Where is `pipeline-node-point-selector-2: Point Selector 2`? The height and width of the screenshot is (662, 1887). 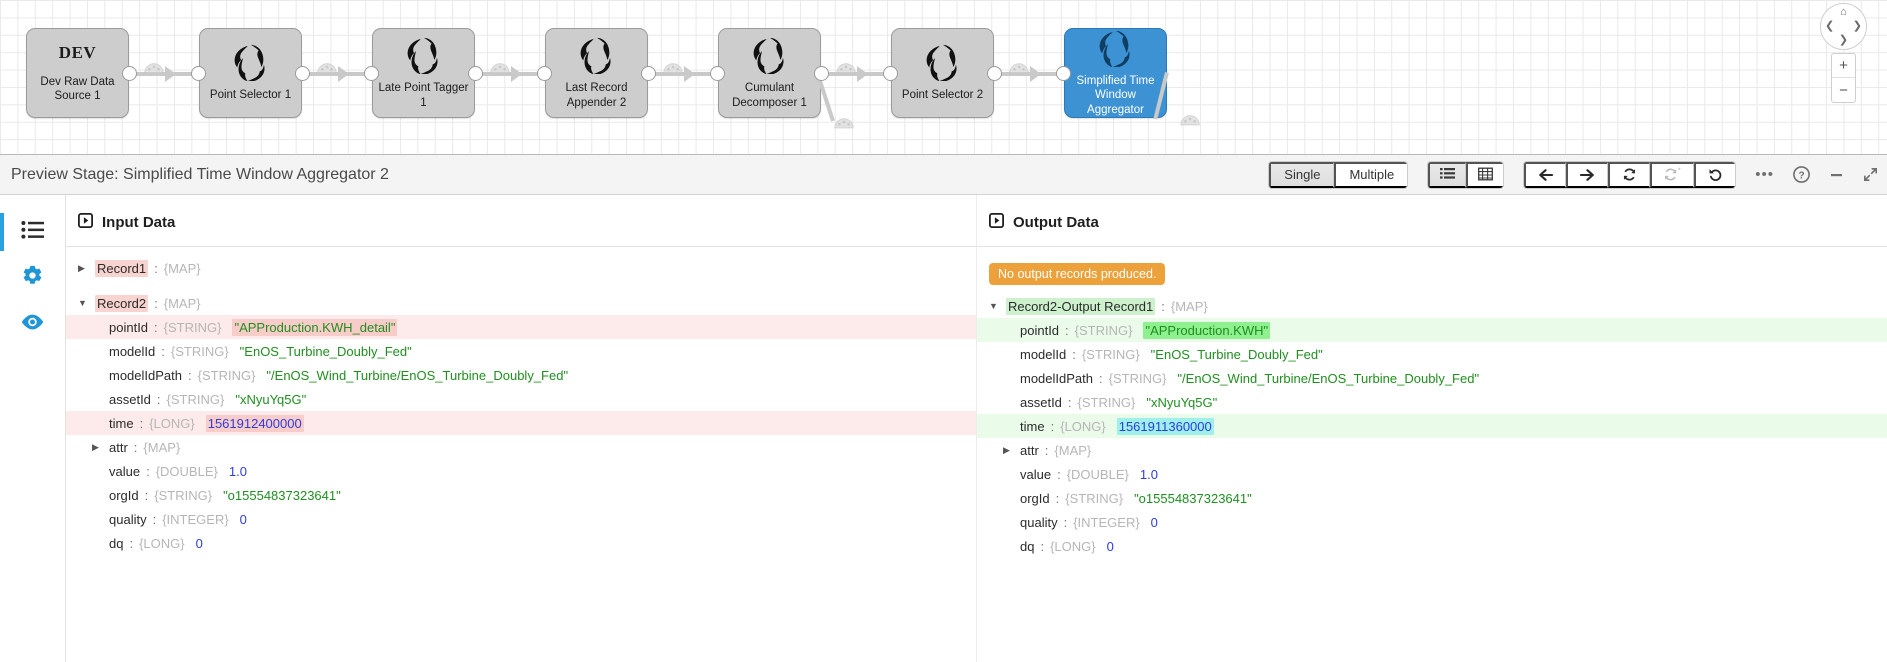
pipeline-node-point-selector-2: Point Selector 2 is located at coordinates (942, 73).